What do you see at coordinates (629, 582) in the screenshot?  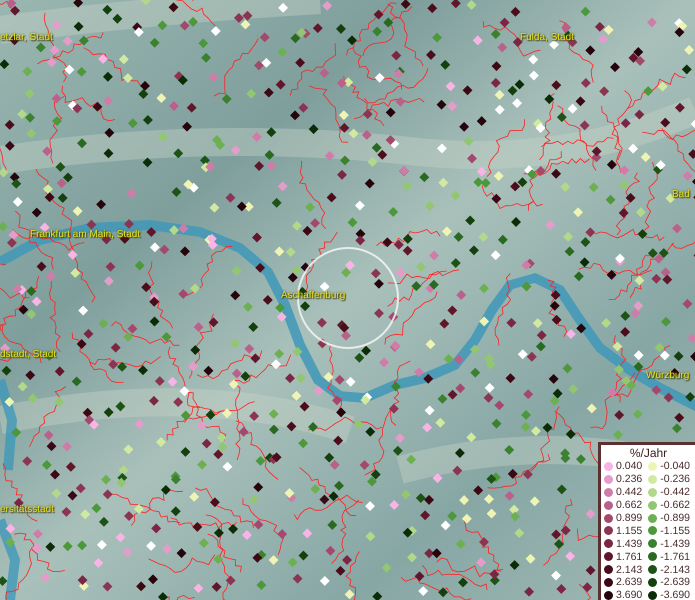 I see `legend-value: 2.639` at bounding box center [629, 582].